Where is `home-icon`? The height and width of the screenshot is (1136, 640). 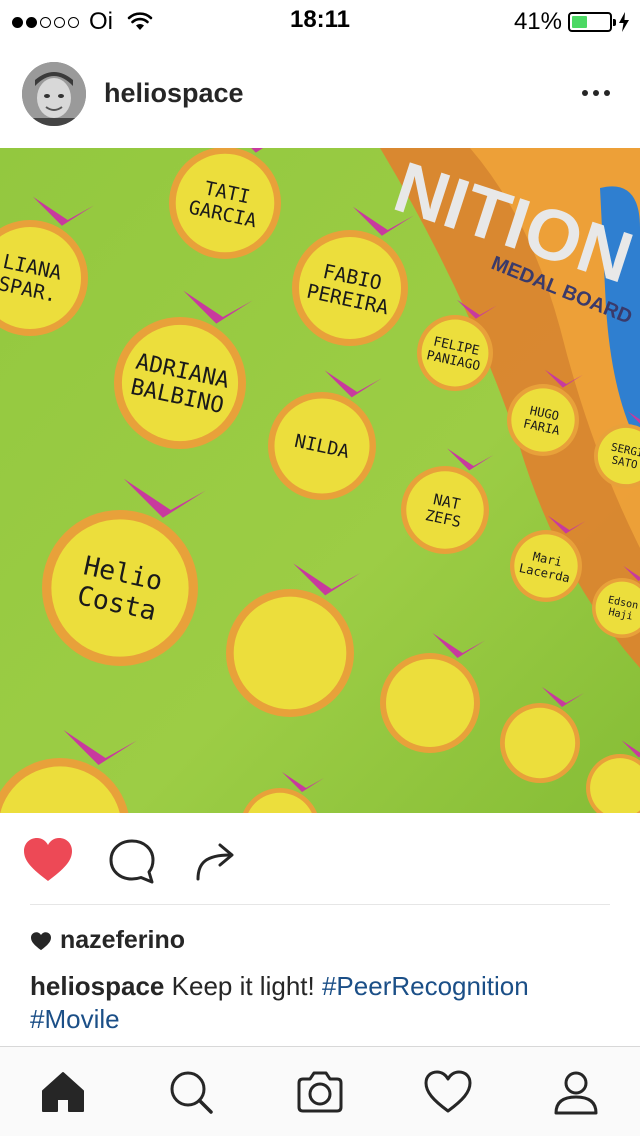
home-icon is located at coordinates (63, 1092).